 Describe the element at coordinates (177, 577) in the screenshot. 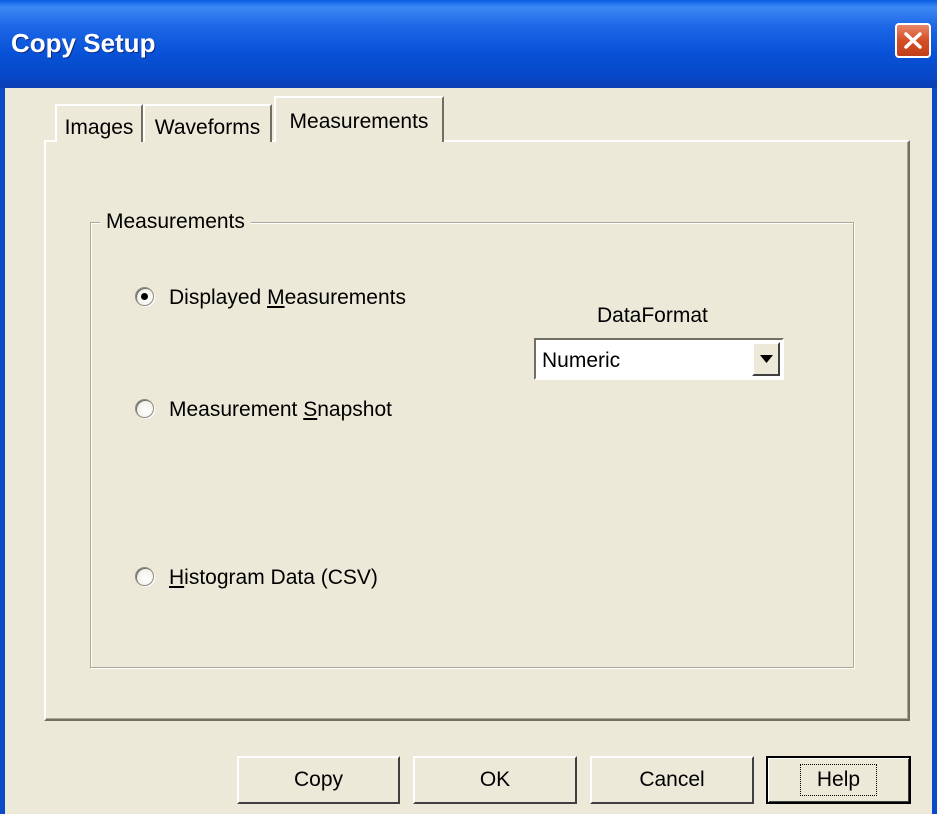

I see `accelerator-key: H` at that location.